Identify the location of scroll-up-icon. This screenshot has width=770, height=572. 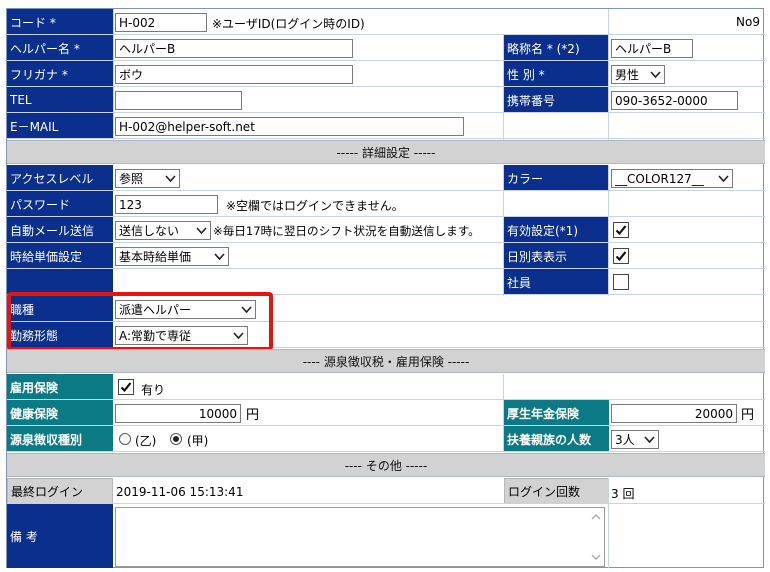
(596, 517).